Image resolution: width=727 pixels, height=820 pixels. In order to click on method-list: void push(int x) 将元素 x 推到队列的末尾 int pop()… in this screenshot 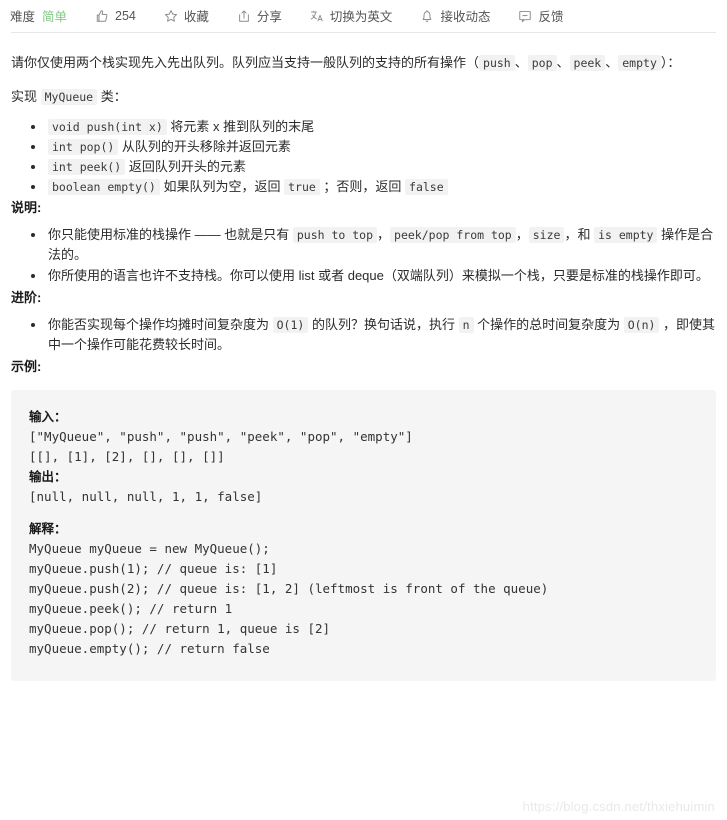, I will do `click(363, 157)`.